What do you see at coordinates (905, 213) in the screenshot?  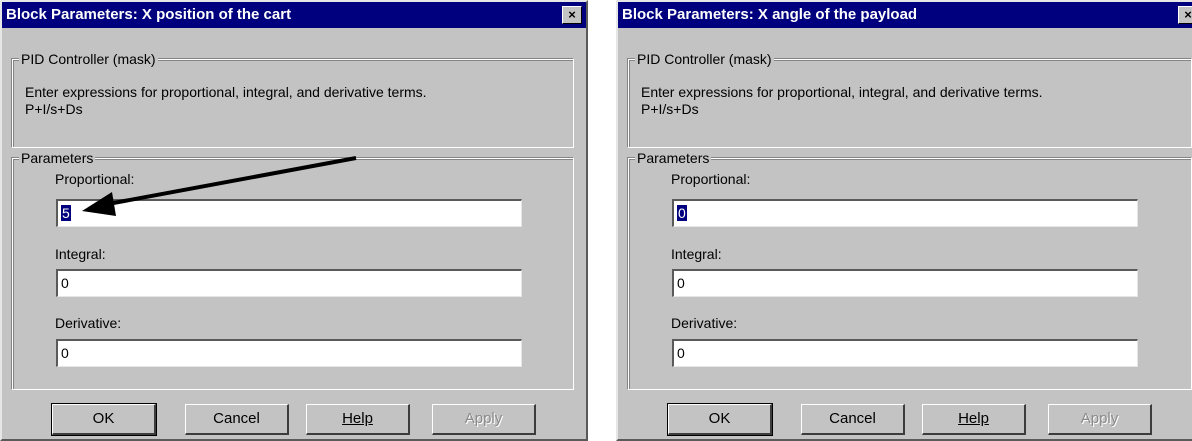 I see `proportional-field: 0` at bounding box center [905, 213].